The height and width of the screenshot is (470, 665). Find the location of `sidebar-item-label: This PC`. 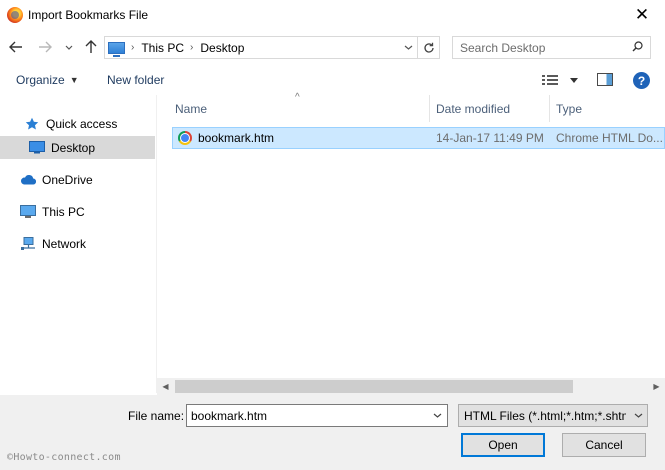

sidebar-item-label: This PC is located at coordinates (63, 211).